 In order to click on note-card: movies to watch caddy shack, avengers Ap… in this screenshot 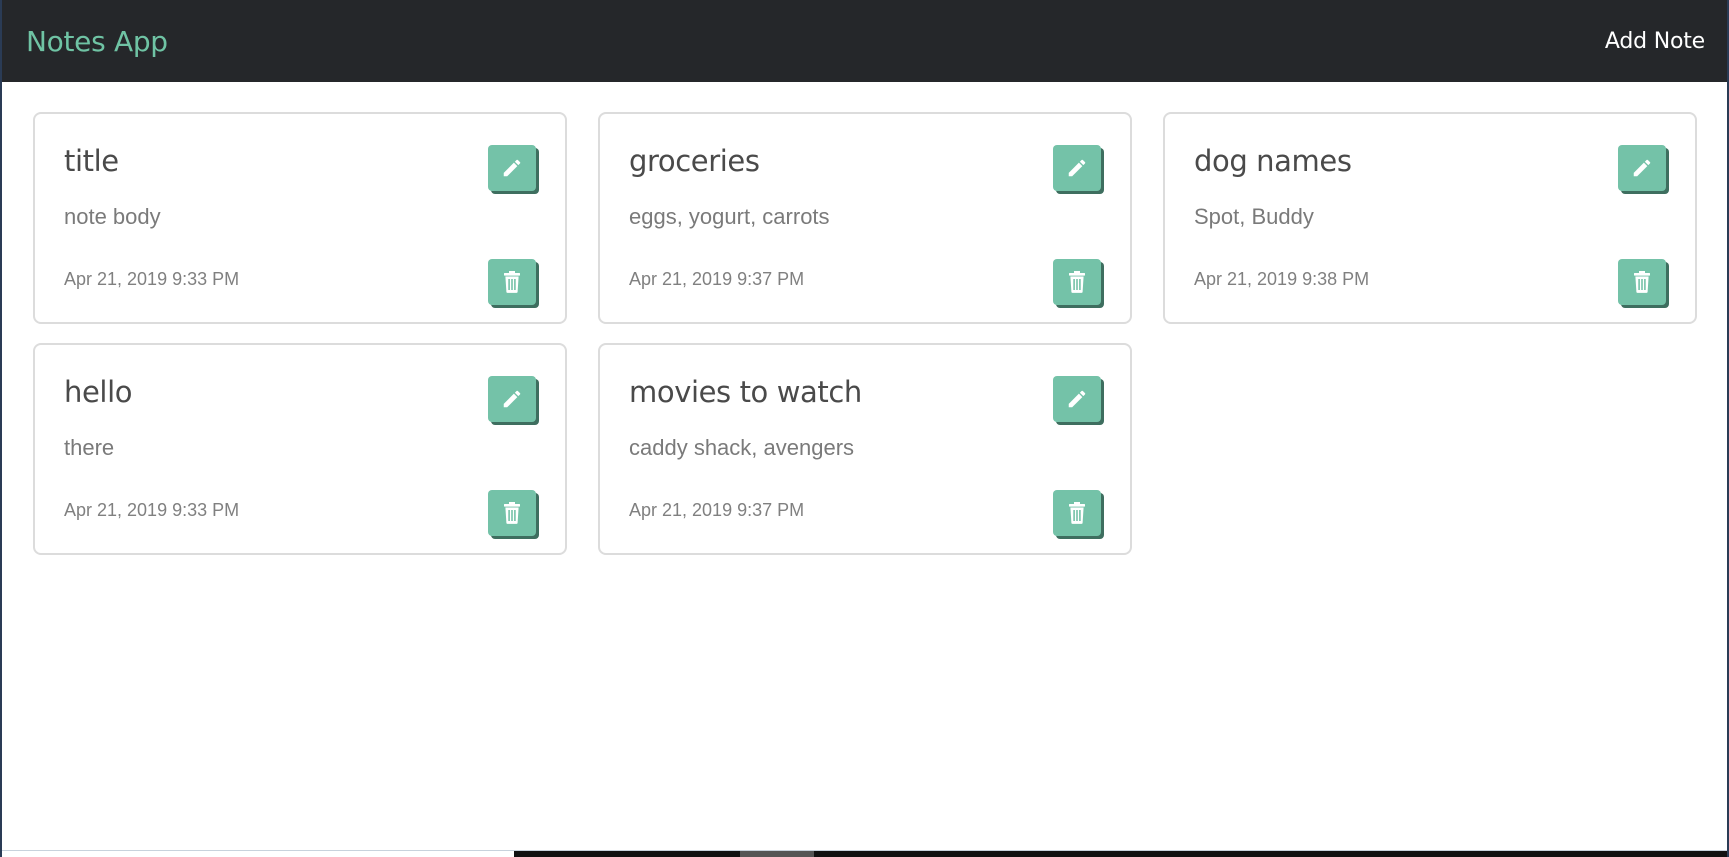, I will do `click(865, 449)`.